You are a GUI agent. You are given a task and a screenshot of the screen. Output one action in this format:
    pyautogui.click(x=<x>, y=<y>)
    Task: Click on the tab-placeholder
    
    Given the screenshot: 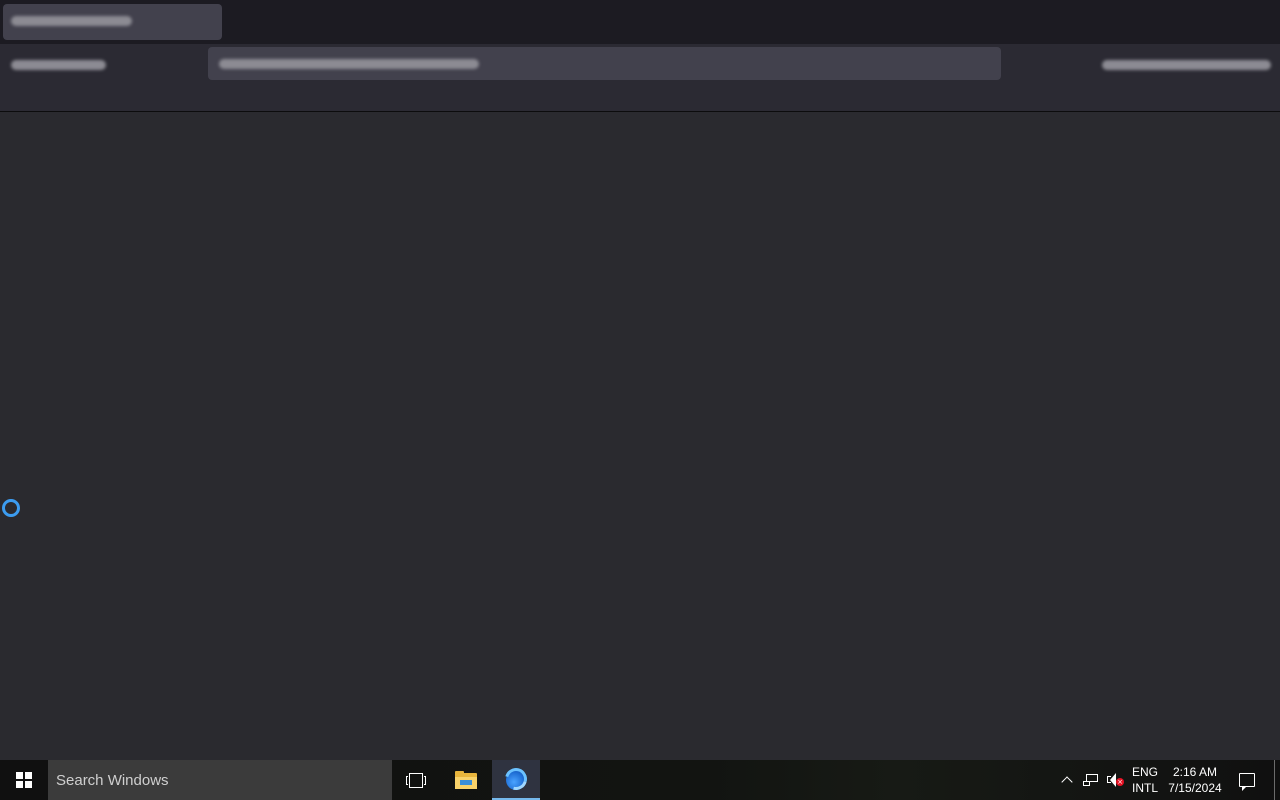 What is the action you would take?
    pyautogui.click(x=112, y=22)
    